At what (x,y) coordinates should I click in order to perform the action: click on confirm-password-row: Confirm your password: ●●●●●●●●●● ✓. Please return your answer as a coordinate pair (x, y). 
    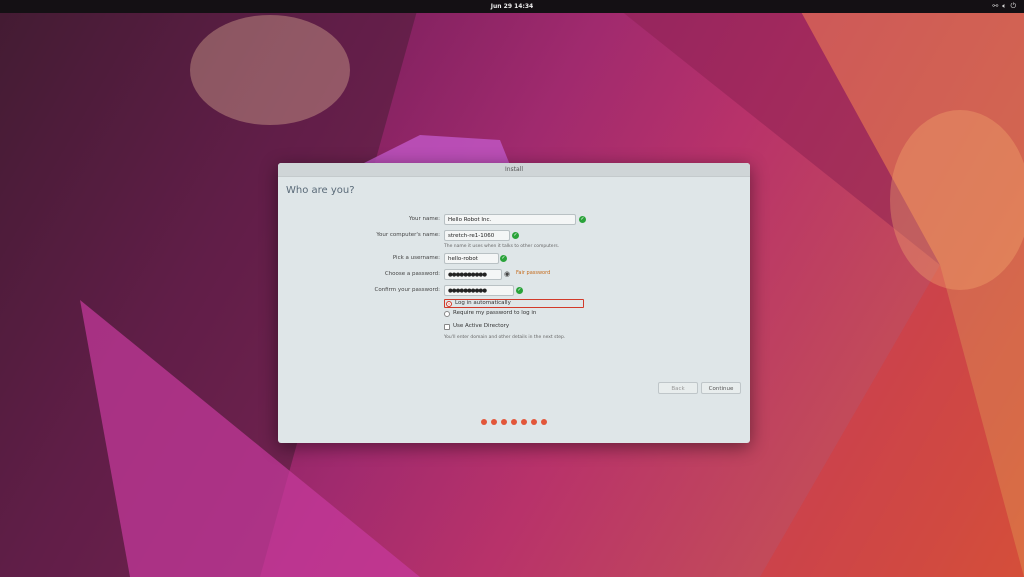
    Looking at the image, I should click on (514, 291).